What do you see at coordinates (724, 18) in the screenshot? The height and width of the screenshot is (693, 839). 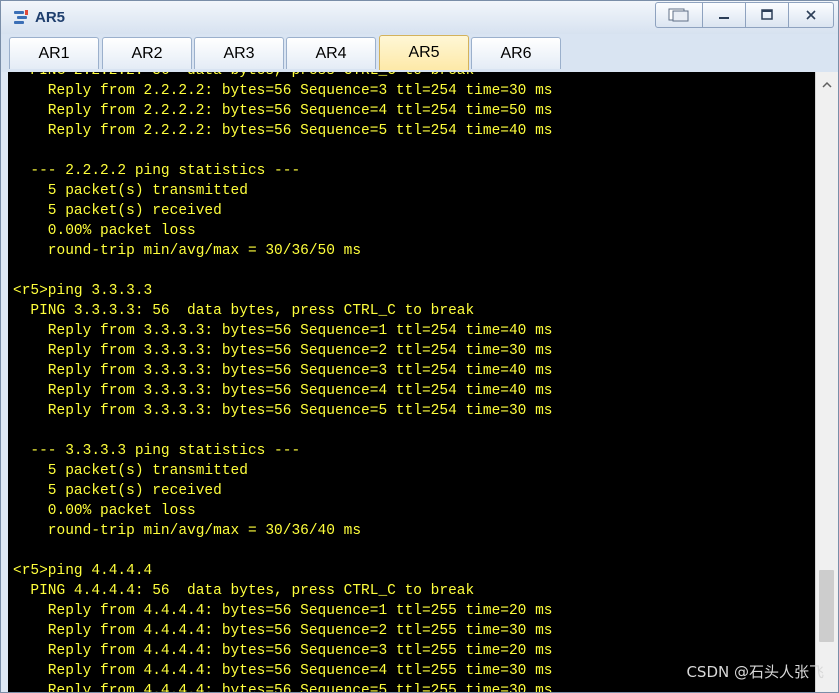 I see `minimize-icon` at bounding box center [724, 18].